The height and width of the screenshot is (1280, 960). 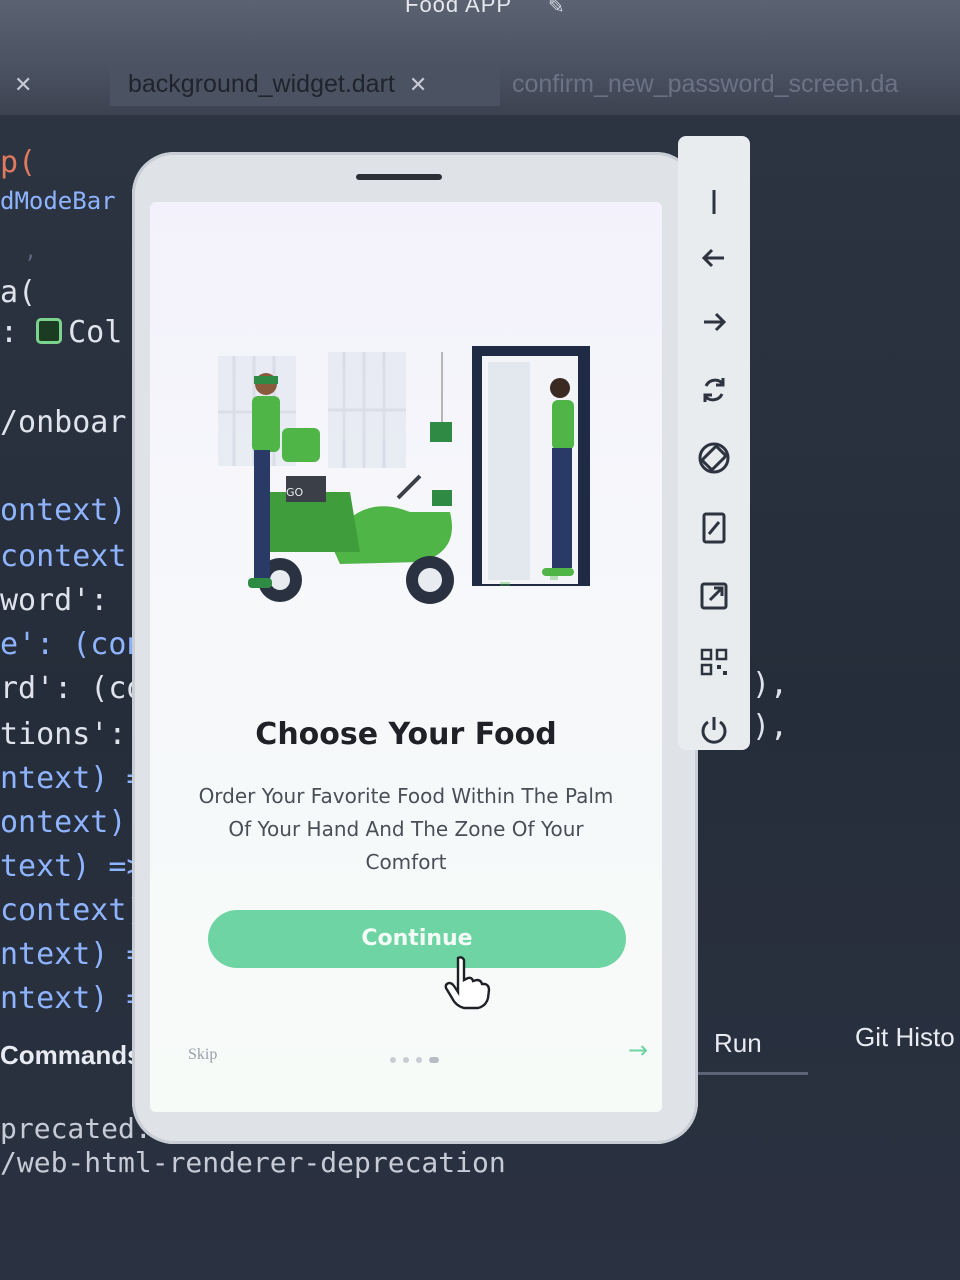 I want to click on code-line: ,, so click(x=31, y=251).